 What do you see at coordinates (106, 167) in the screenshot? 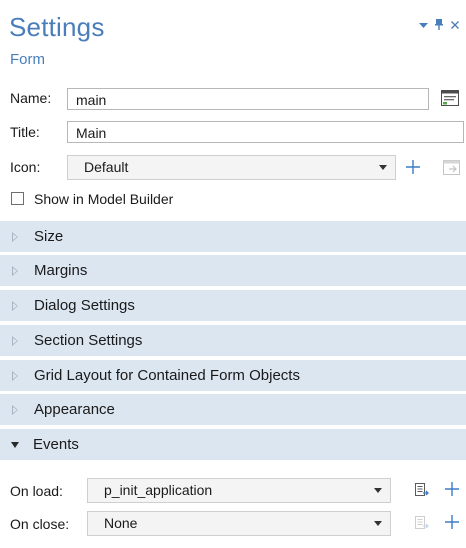
I see `icon-select-value: Default` at bounding box center [106, 167].